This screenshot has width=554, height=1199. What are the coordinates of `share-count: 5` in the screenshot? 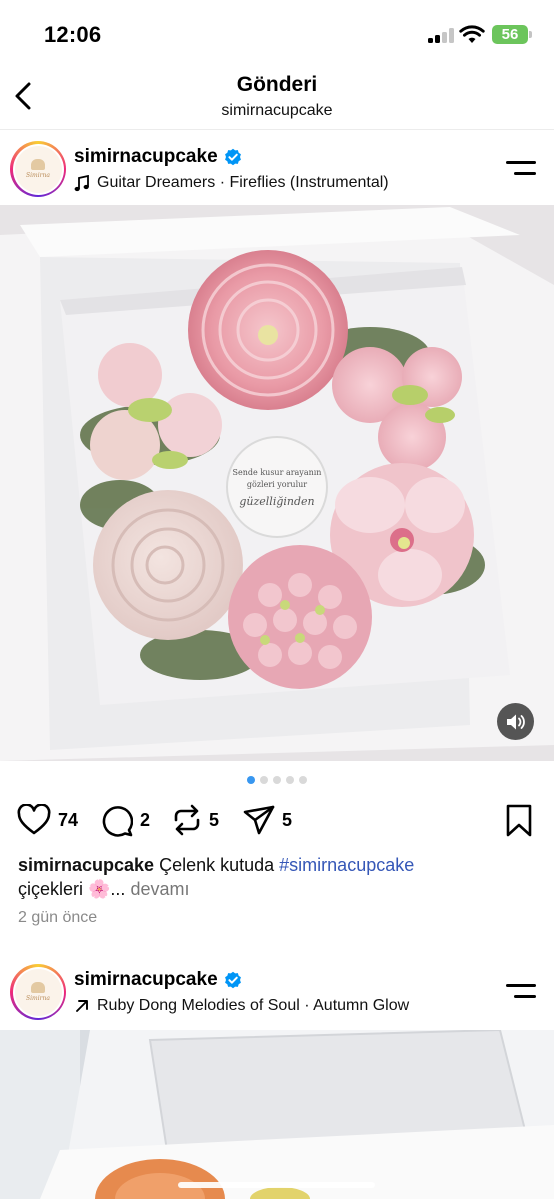 It's located at (287, 819).